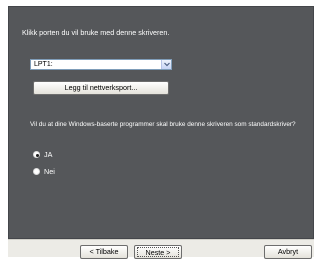  I want to click on radio-yes-label: JA, so click(48, 155).